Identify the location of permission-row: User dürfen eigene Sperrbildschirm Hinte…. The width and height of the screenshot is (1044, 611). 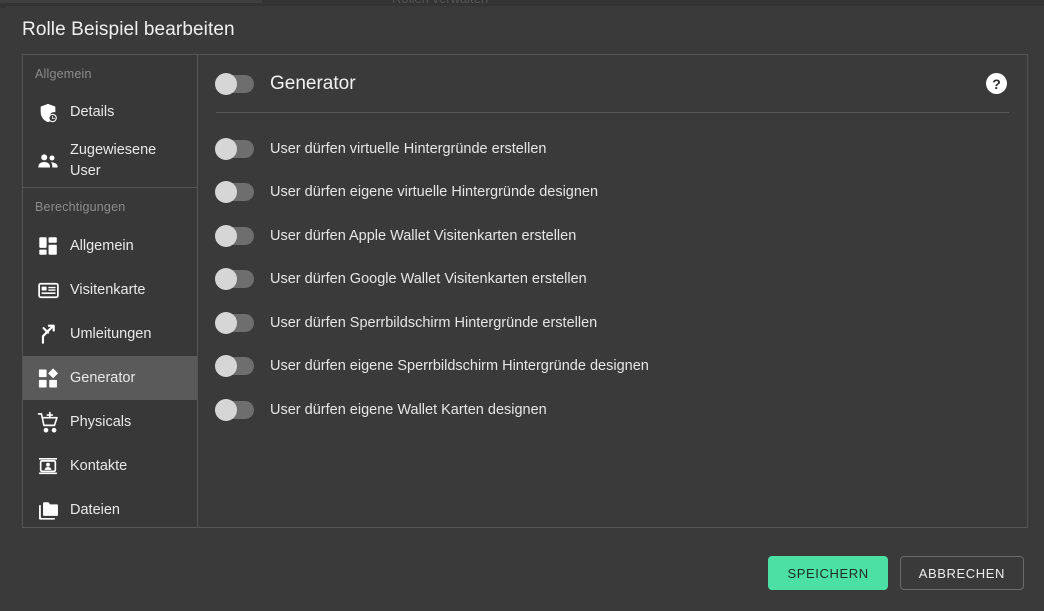
(612, 367).